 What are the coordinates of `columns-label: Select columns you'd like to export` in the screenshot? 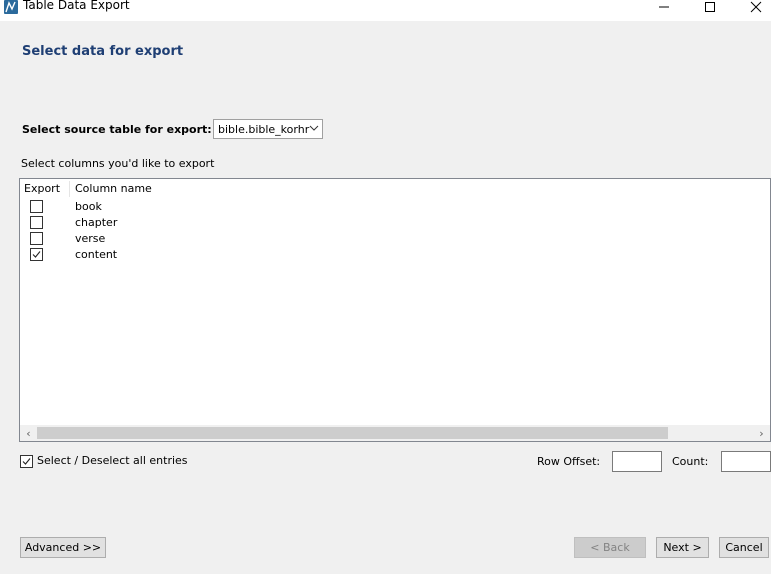 It's located at (118, 163).